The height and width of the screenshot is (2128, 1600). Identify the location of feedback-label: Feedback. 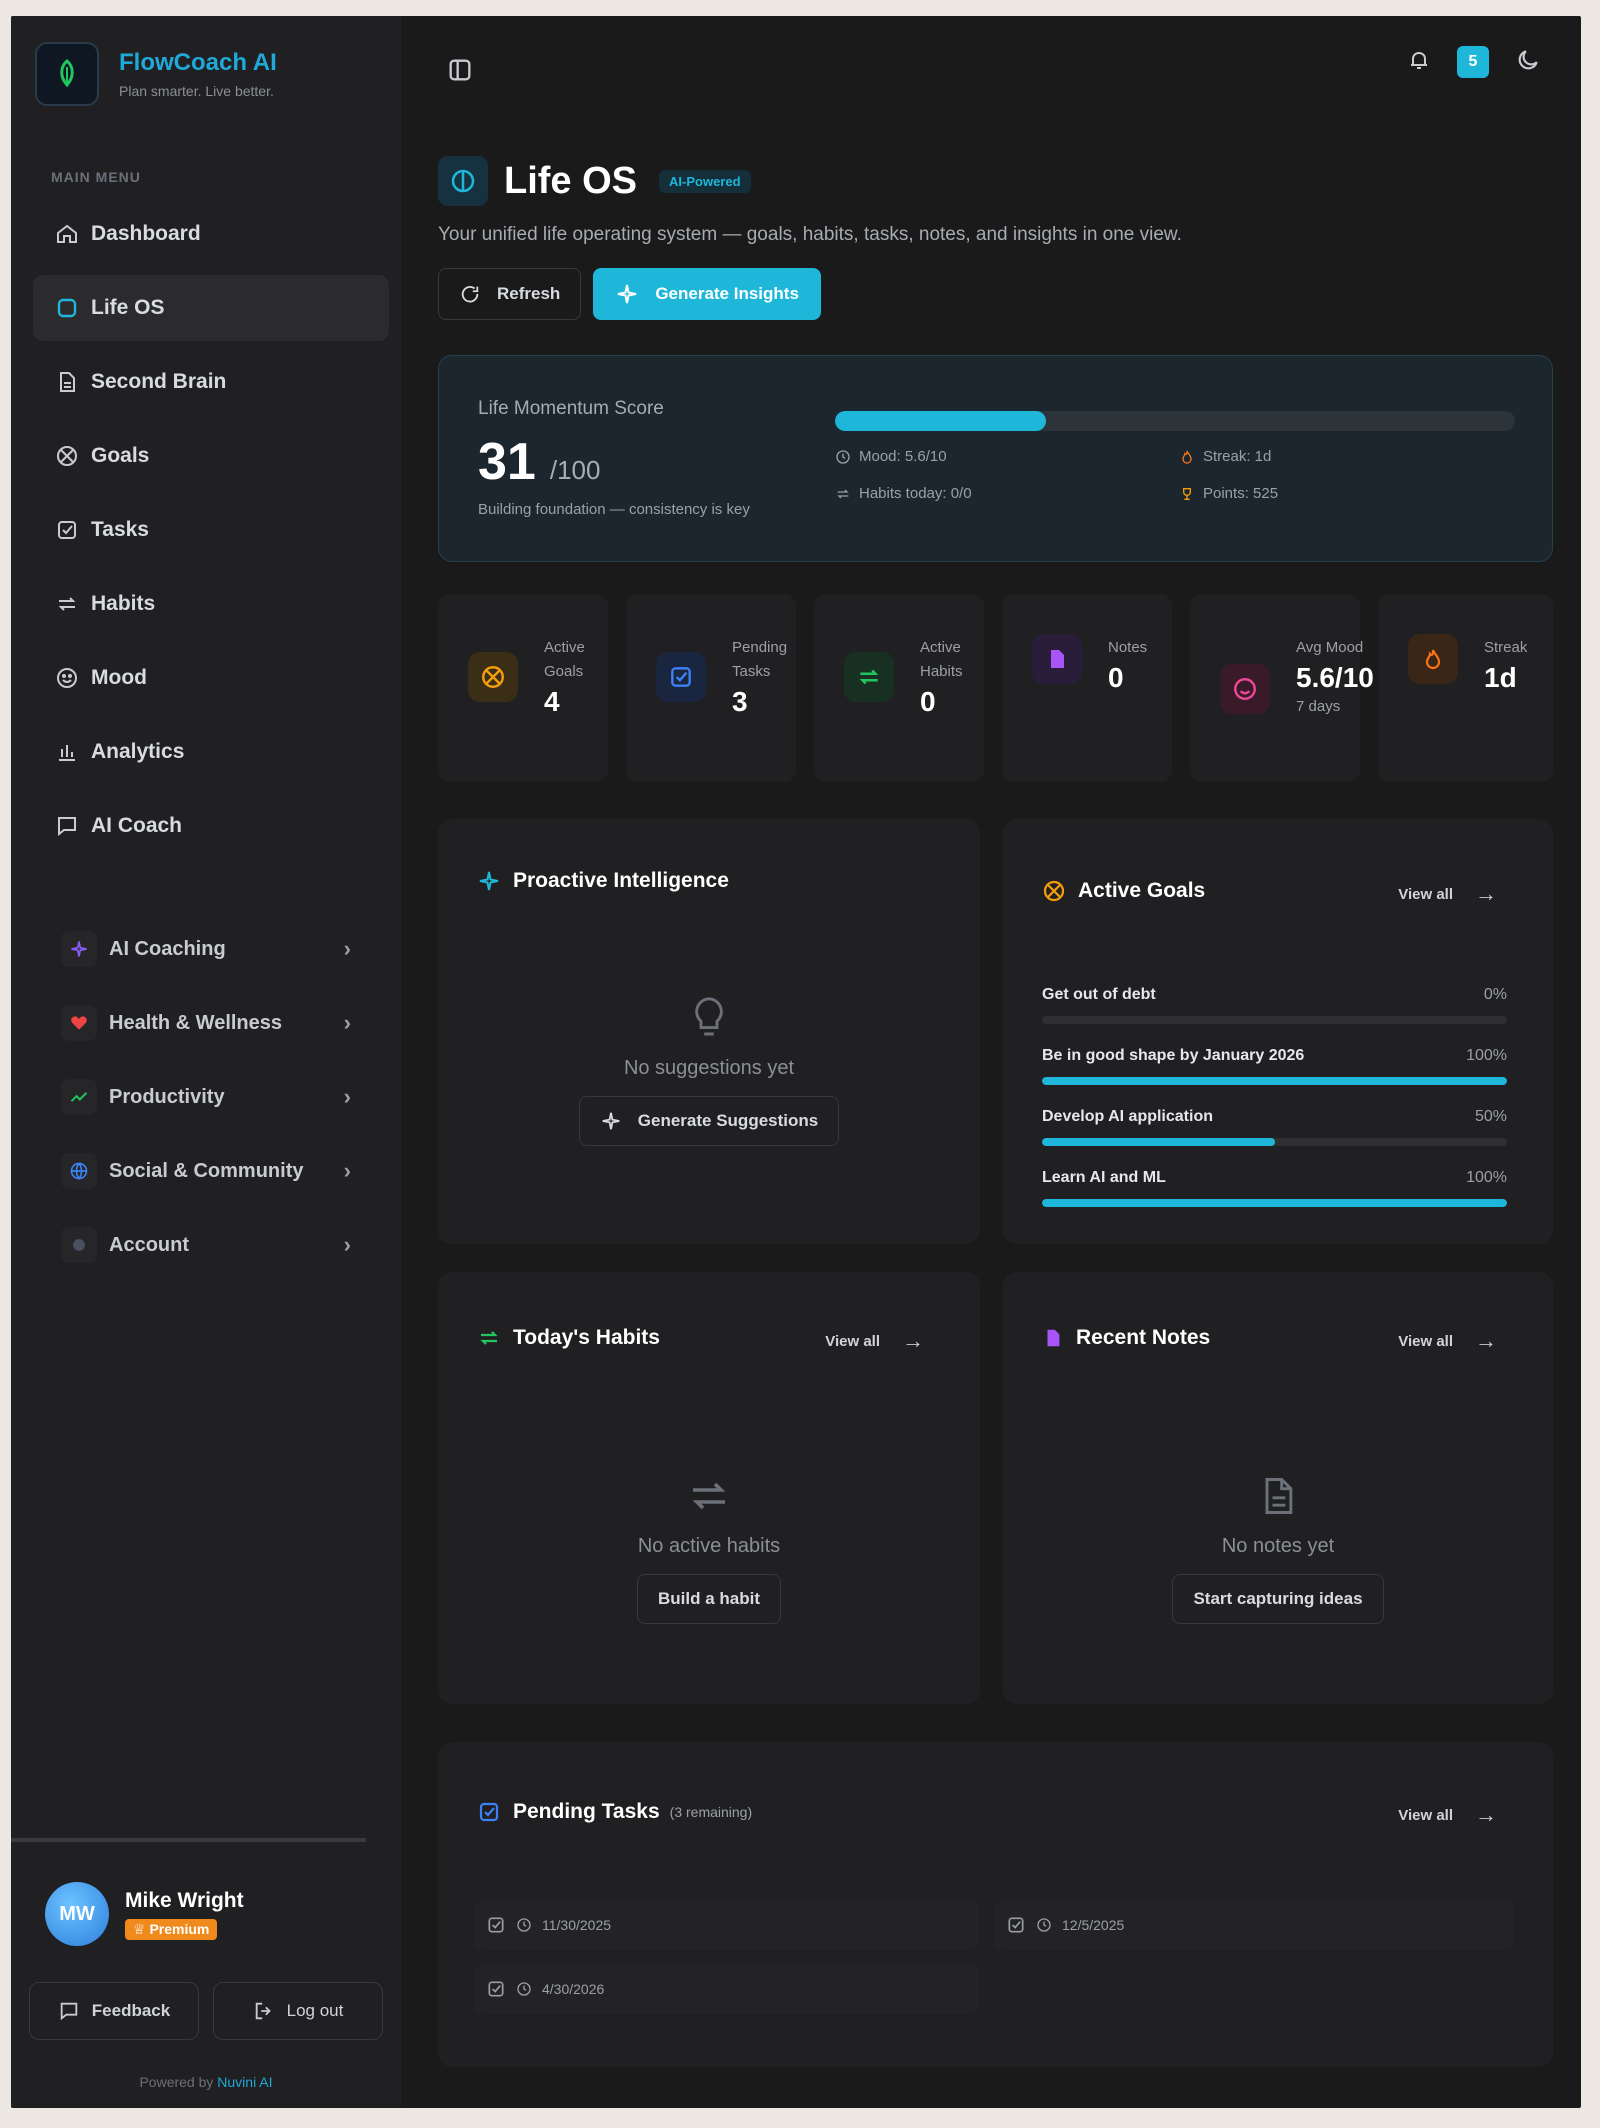
(131, 2010).